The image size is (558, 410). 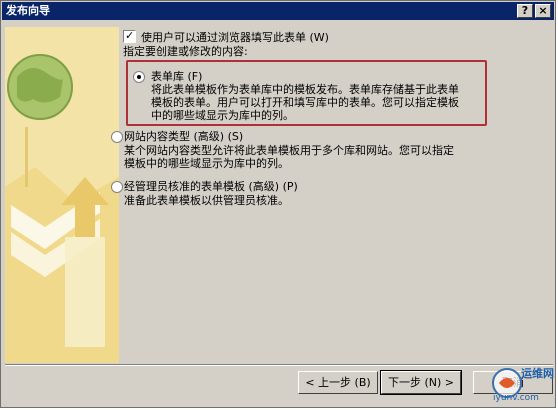 I want to click on title-bar: 发布向导 ? ×, so click(x=278, y=11).